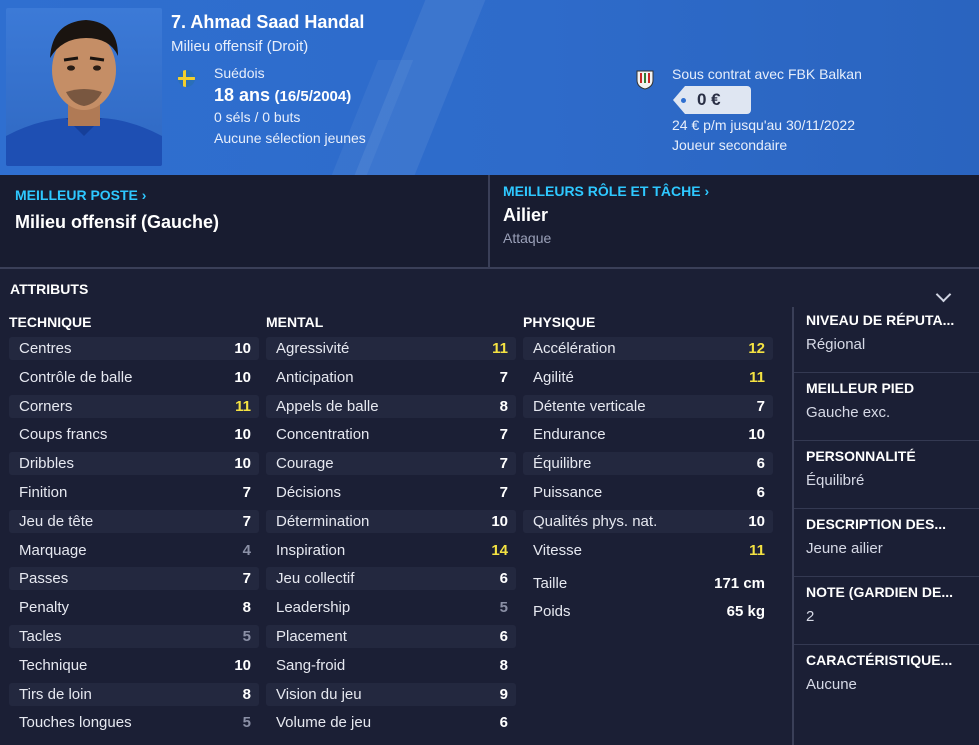 Image resolution: width=979 pixels, height=745 pixels. I want to click on attribute-name: Agilité, so click(553, 377).